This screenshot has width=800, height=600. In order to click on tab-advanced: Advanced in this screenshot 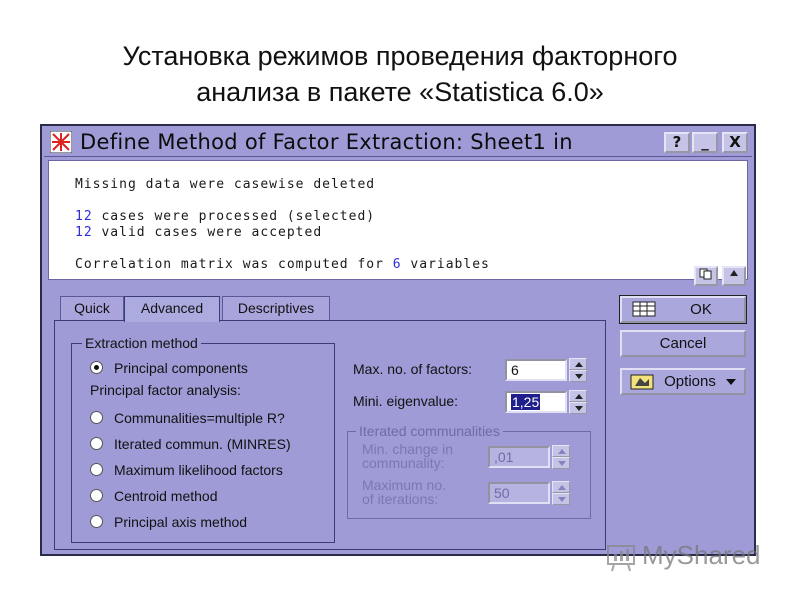, I will do `click(172, 309)`.